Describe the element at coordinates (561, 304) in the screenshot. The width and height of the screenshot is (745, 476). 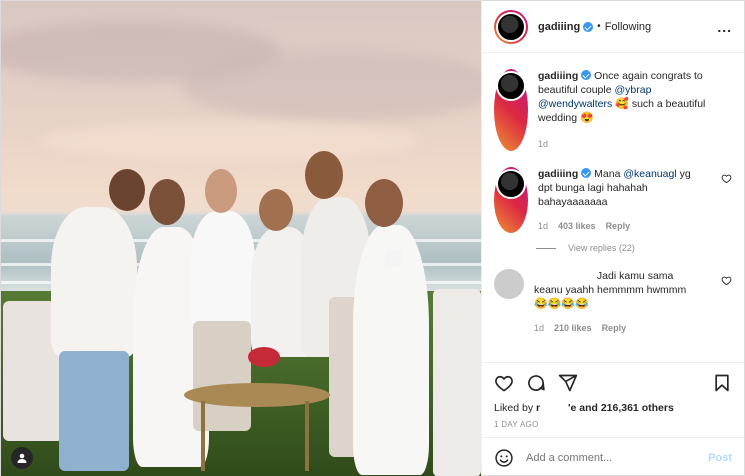
I see `emoji: 😂😂😂😂` at that location.